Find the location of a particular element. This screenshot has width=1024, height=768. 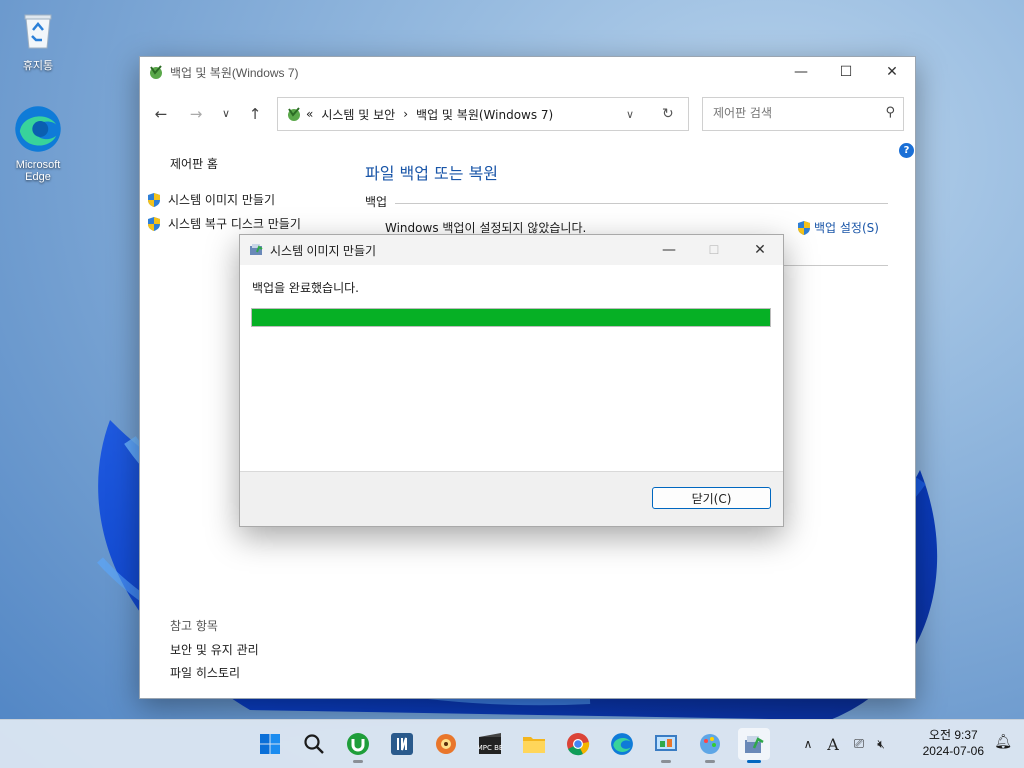

desktop-icon-recycle-bin: 휴지통 is located at coordinates (38, 40).